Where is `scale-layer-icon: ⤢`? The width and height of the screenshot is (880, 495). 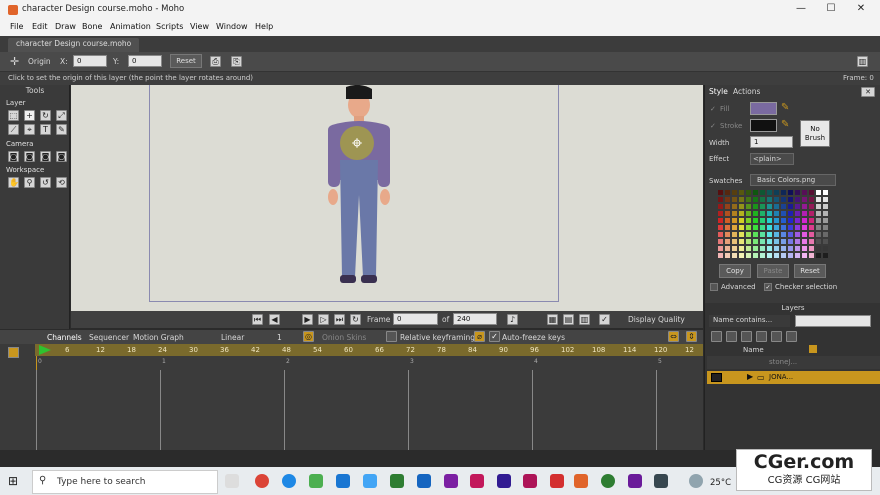 scale-layer-icon: ⤢ is located at coordinates (61, 115).